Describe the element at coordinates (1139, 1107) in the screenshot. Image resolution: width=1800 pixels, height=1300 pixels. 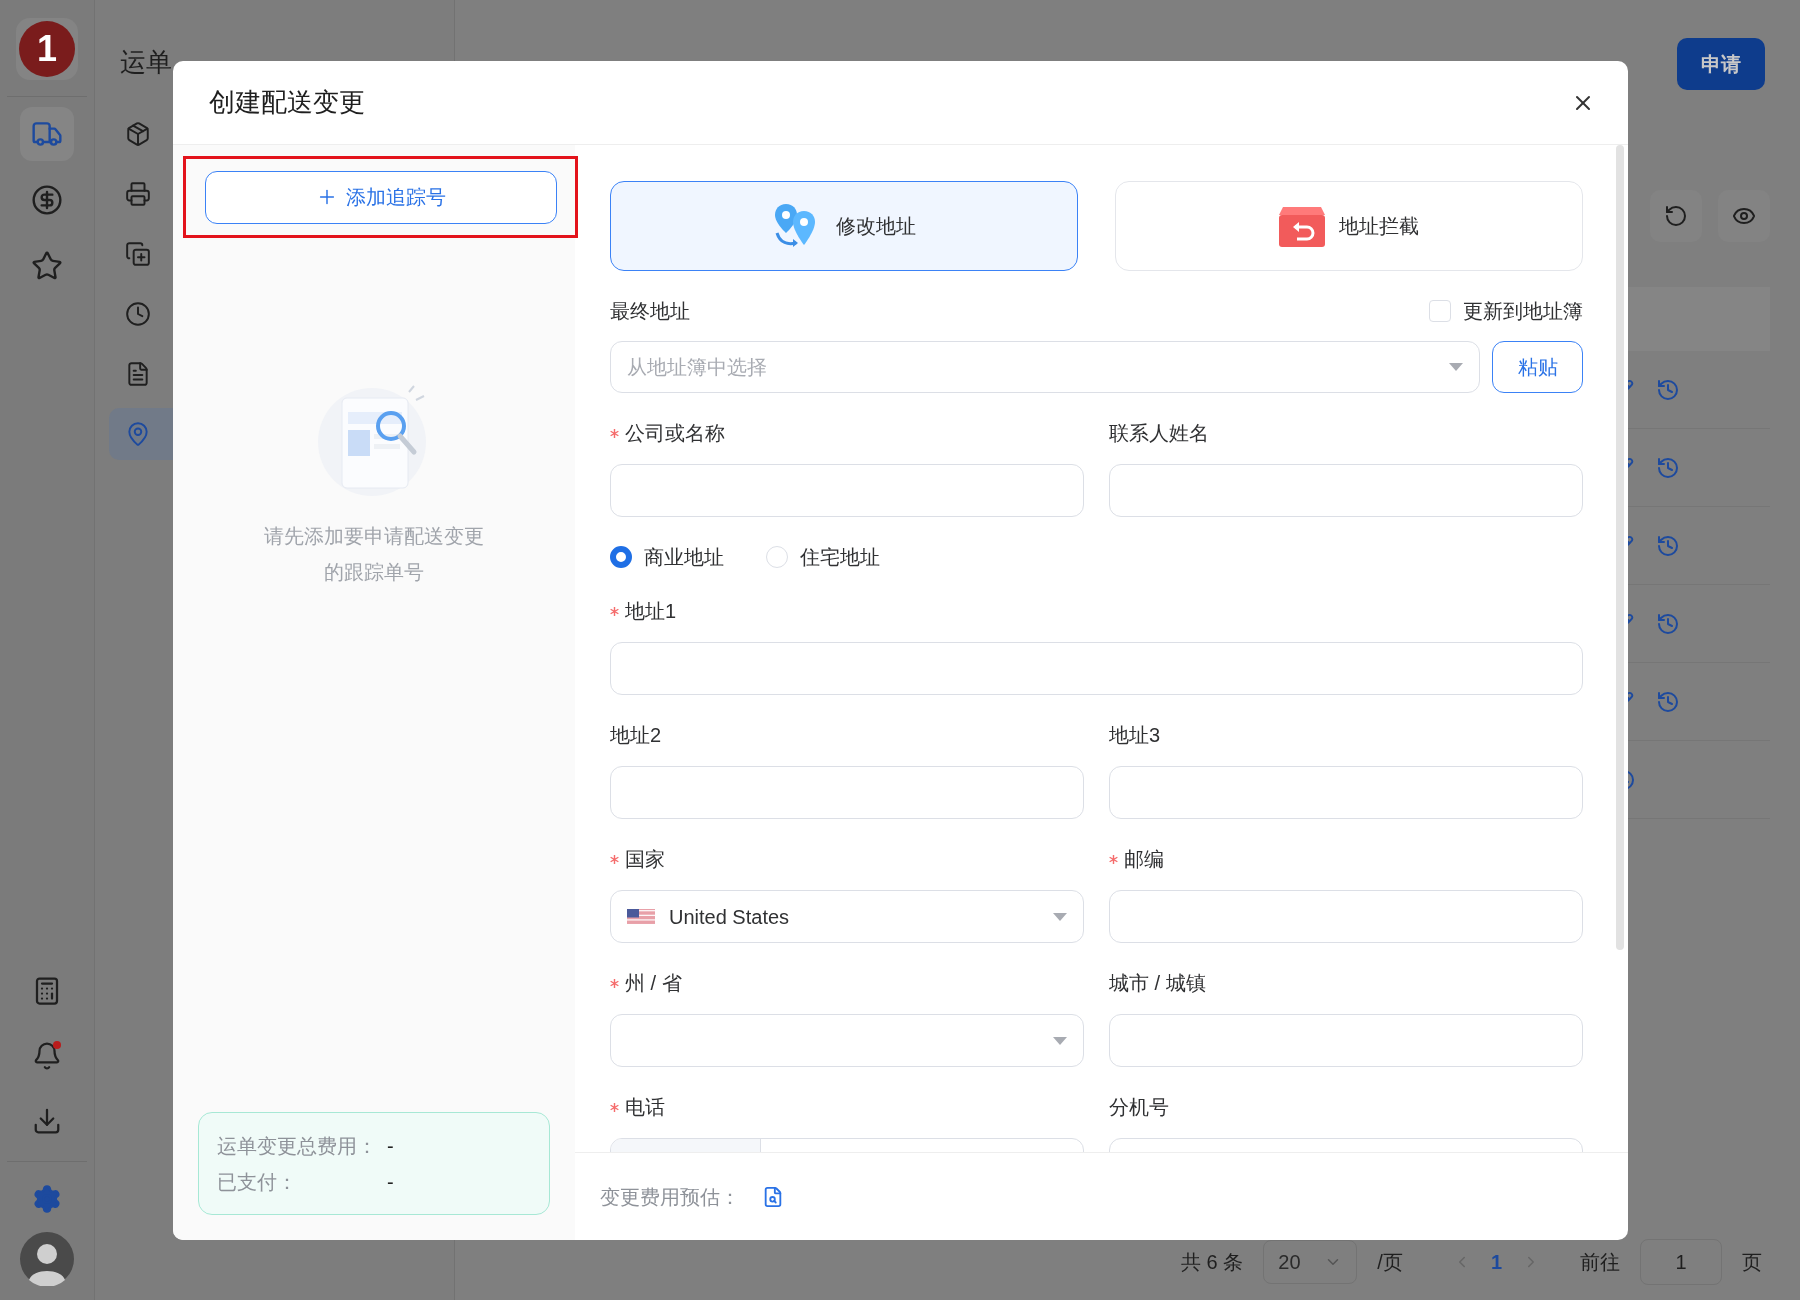
I see `field-label: 分机号` at that location.